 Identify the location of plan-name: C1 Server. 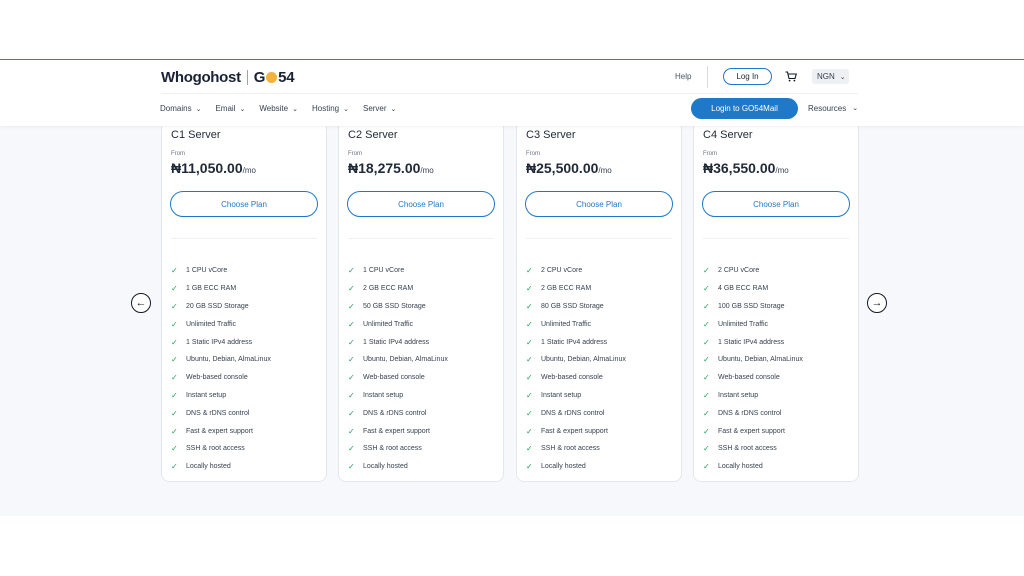
(196, 135).